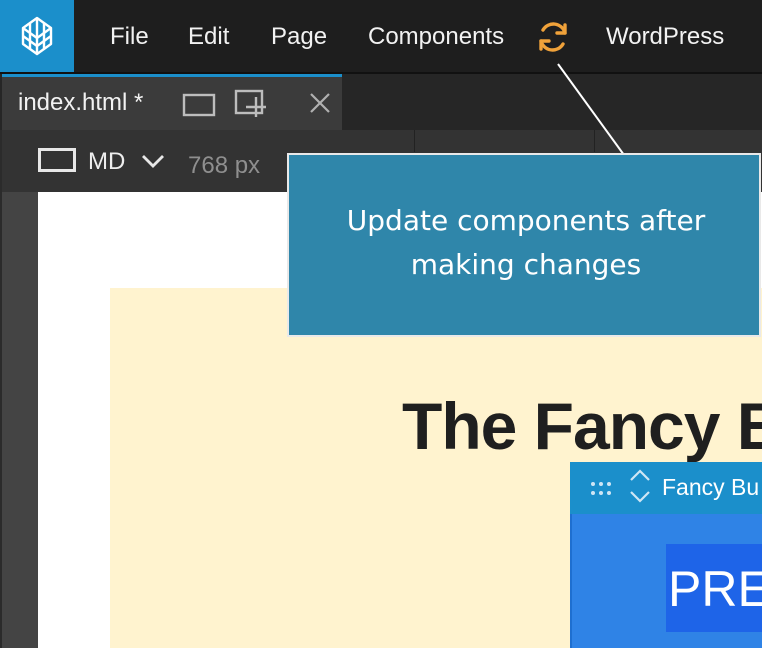 This screenshot has width=762, height=648. I want to click on tooltip-line-2: making changes, so click(526, 264).